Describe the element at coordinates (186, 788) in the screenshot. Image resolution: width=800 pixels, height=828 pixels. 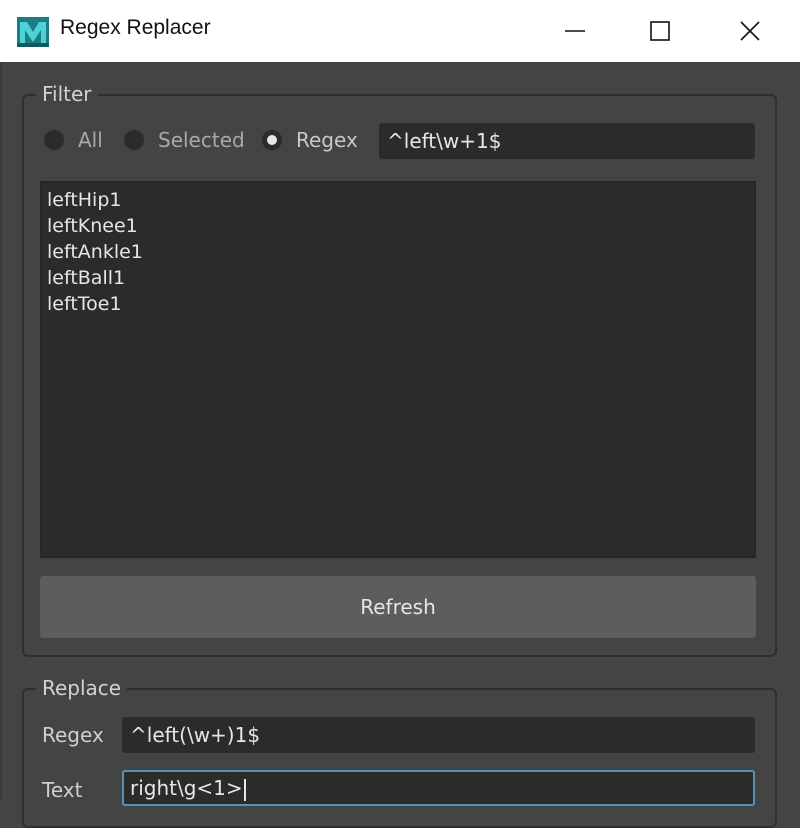
I see `replace-text-value: right\g<1>` at that location.